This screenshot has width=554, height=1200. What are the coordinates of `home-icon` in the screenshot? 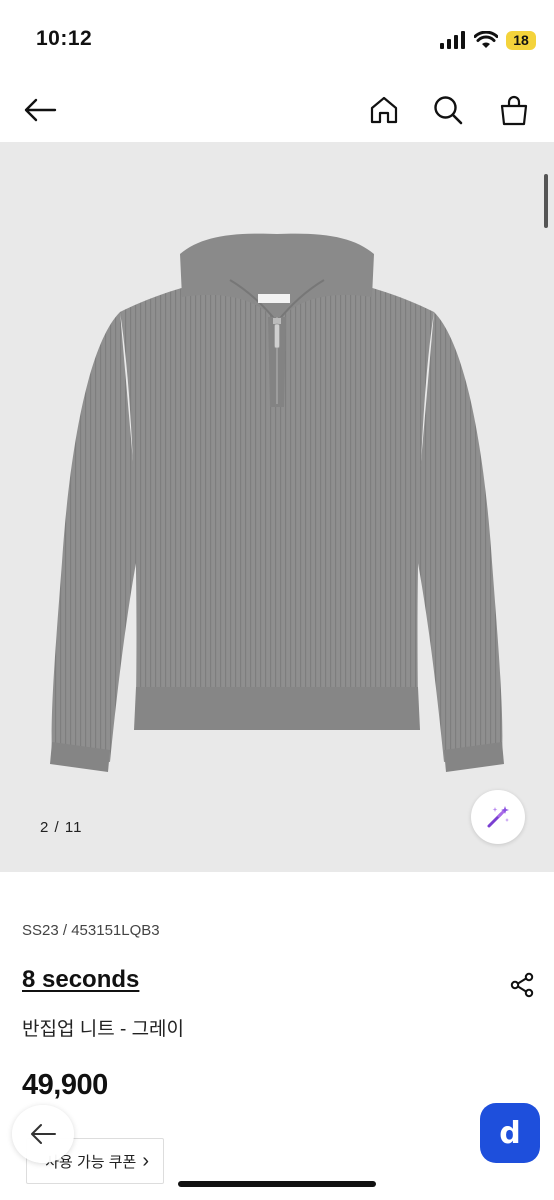 It's located at (384, 110).